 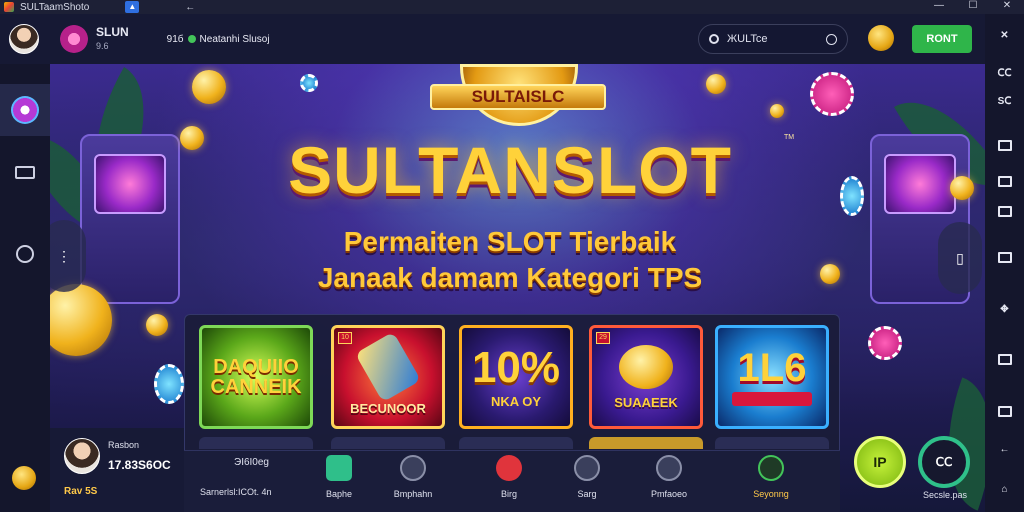 I want to click on nav-label: Bmphahn, so click(x=413, y=494).